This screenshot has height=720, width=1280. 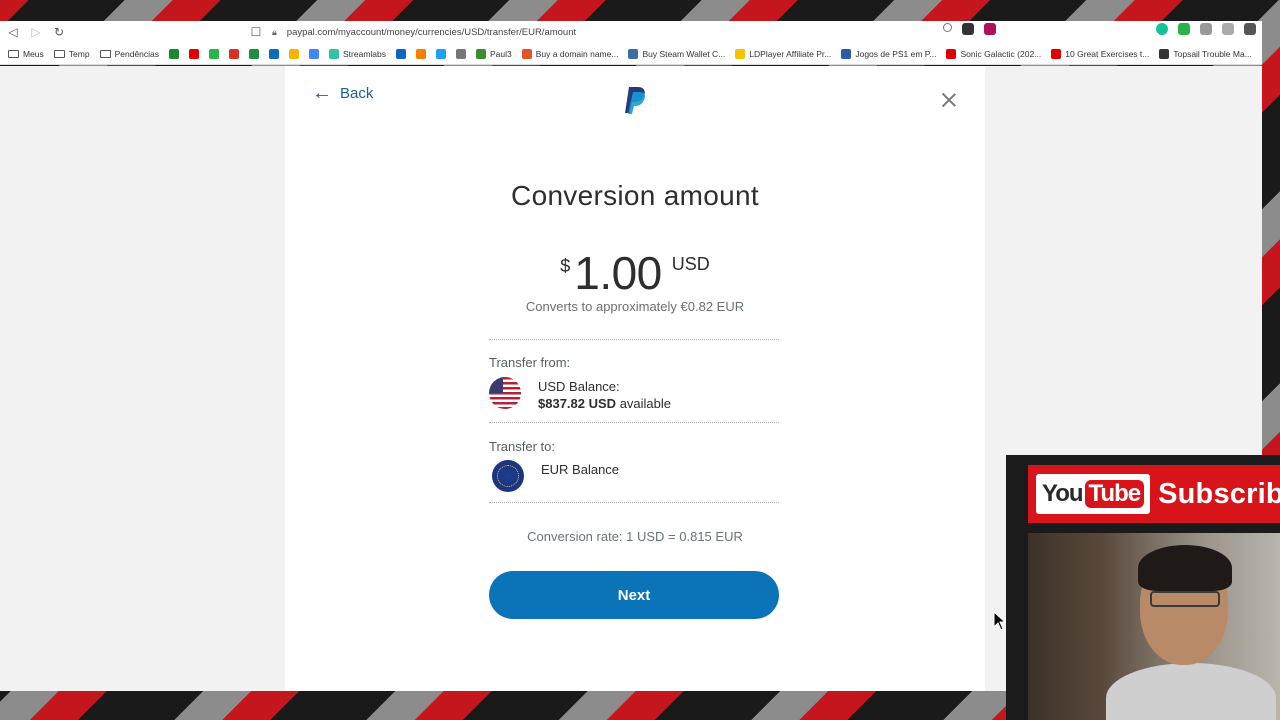 I want to click on reload-icon: ↻, so click(x=59, y=32).